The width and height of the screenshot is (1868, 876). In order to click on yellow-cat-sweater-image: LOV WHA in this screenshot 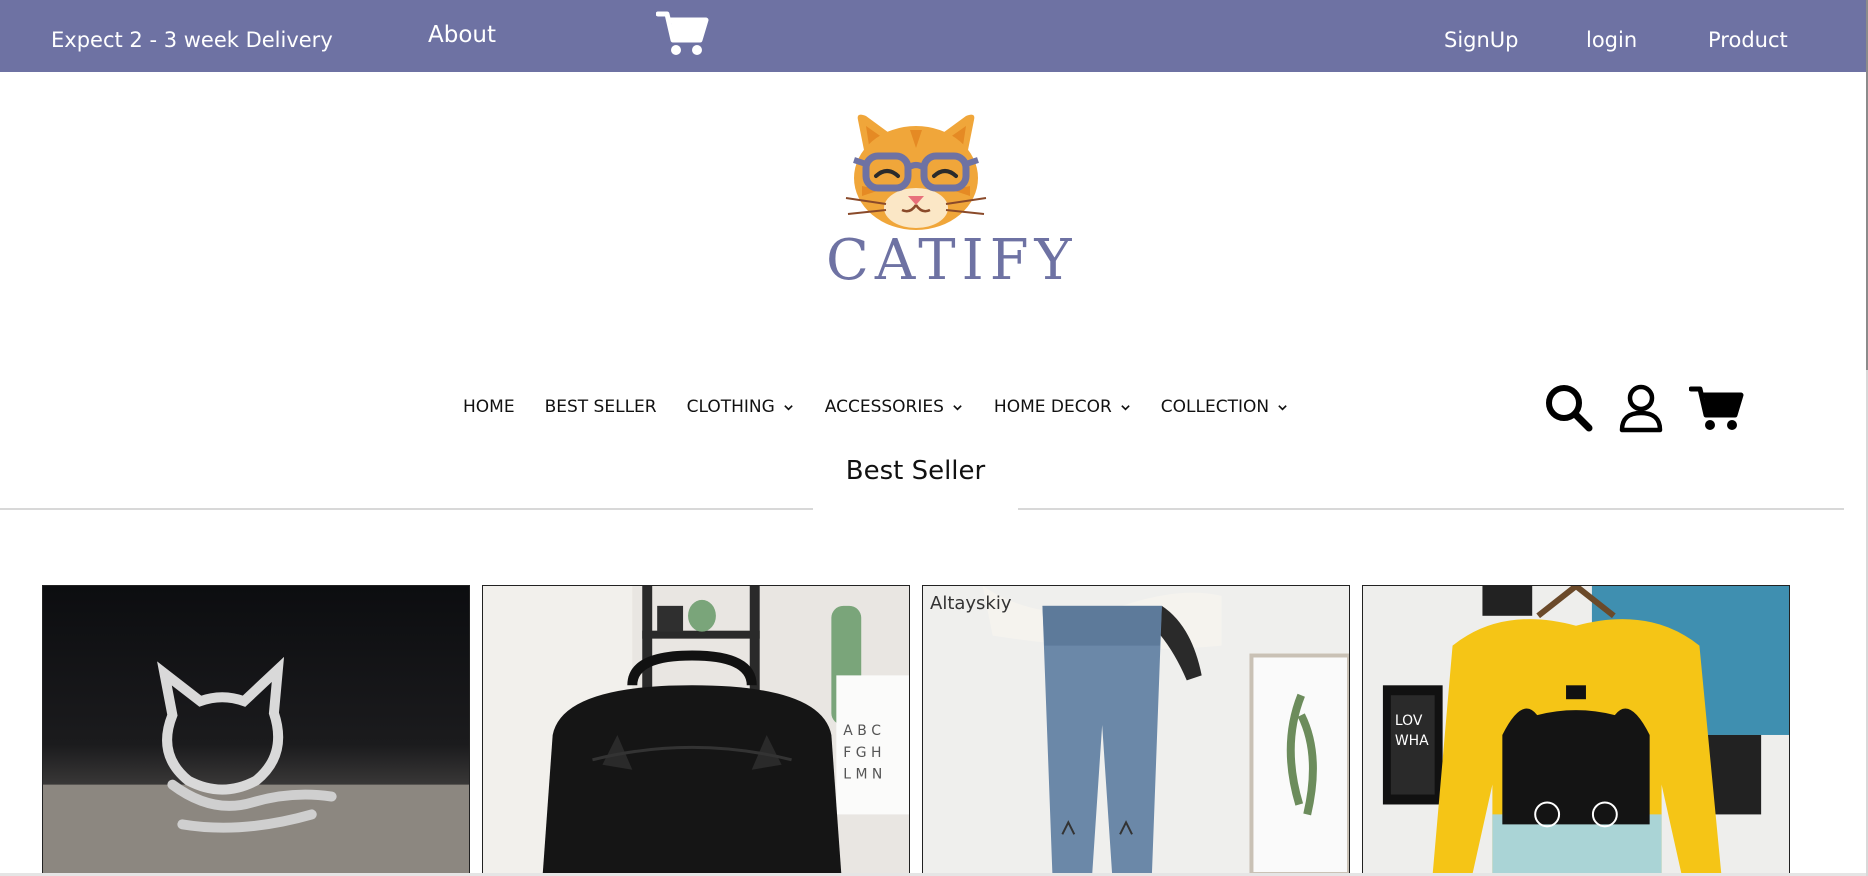, I will do `click(1576, 730)`.